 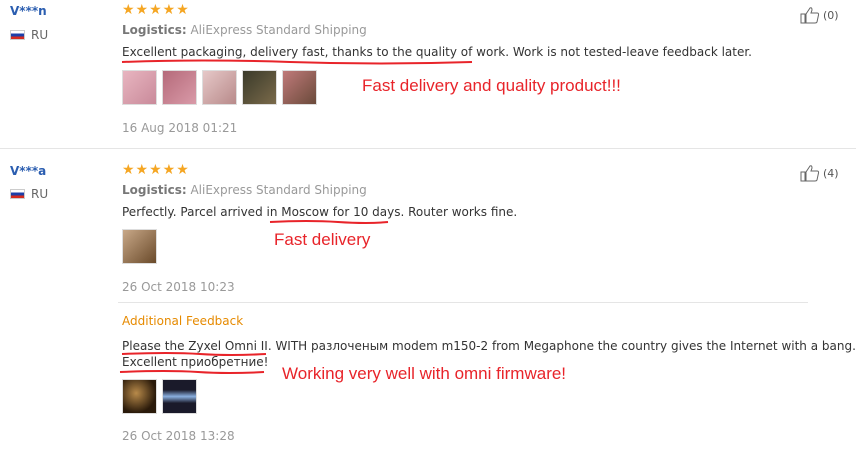 What do you see at coordinates (178, 436) in the screenshot?
I see `review-date: 26 Oct 2018 13:28` at bounding box center [178, 436].